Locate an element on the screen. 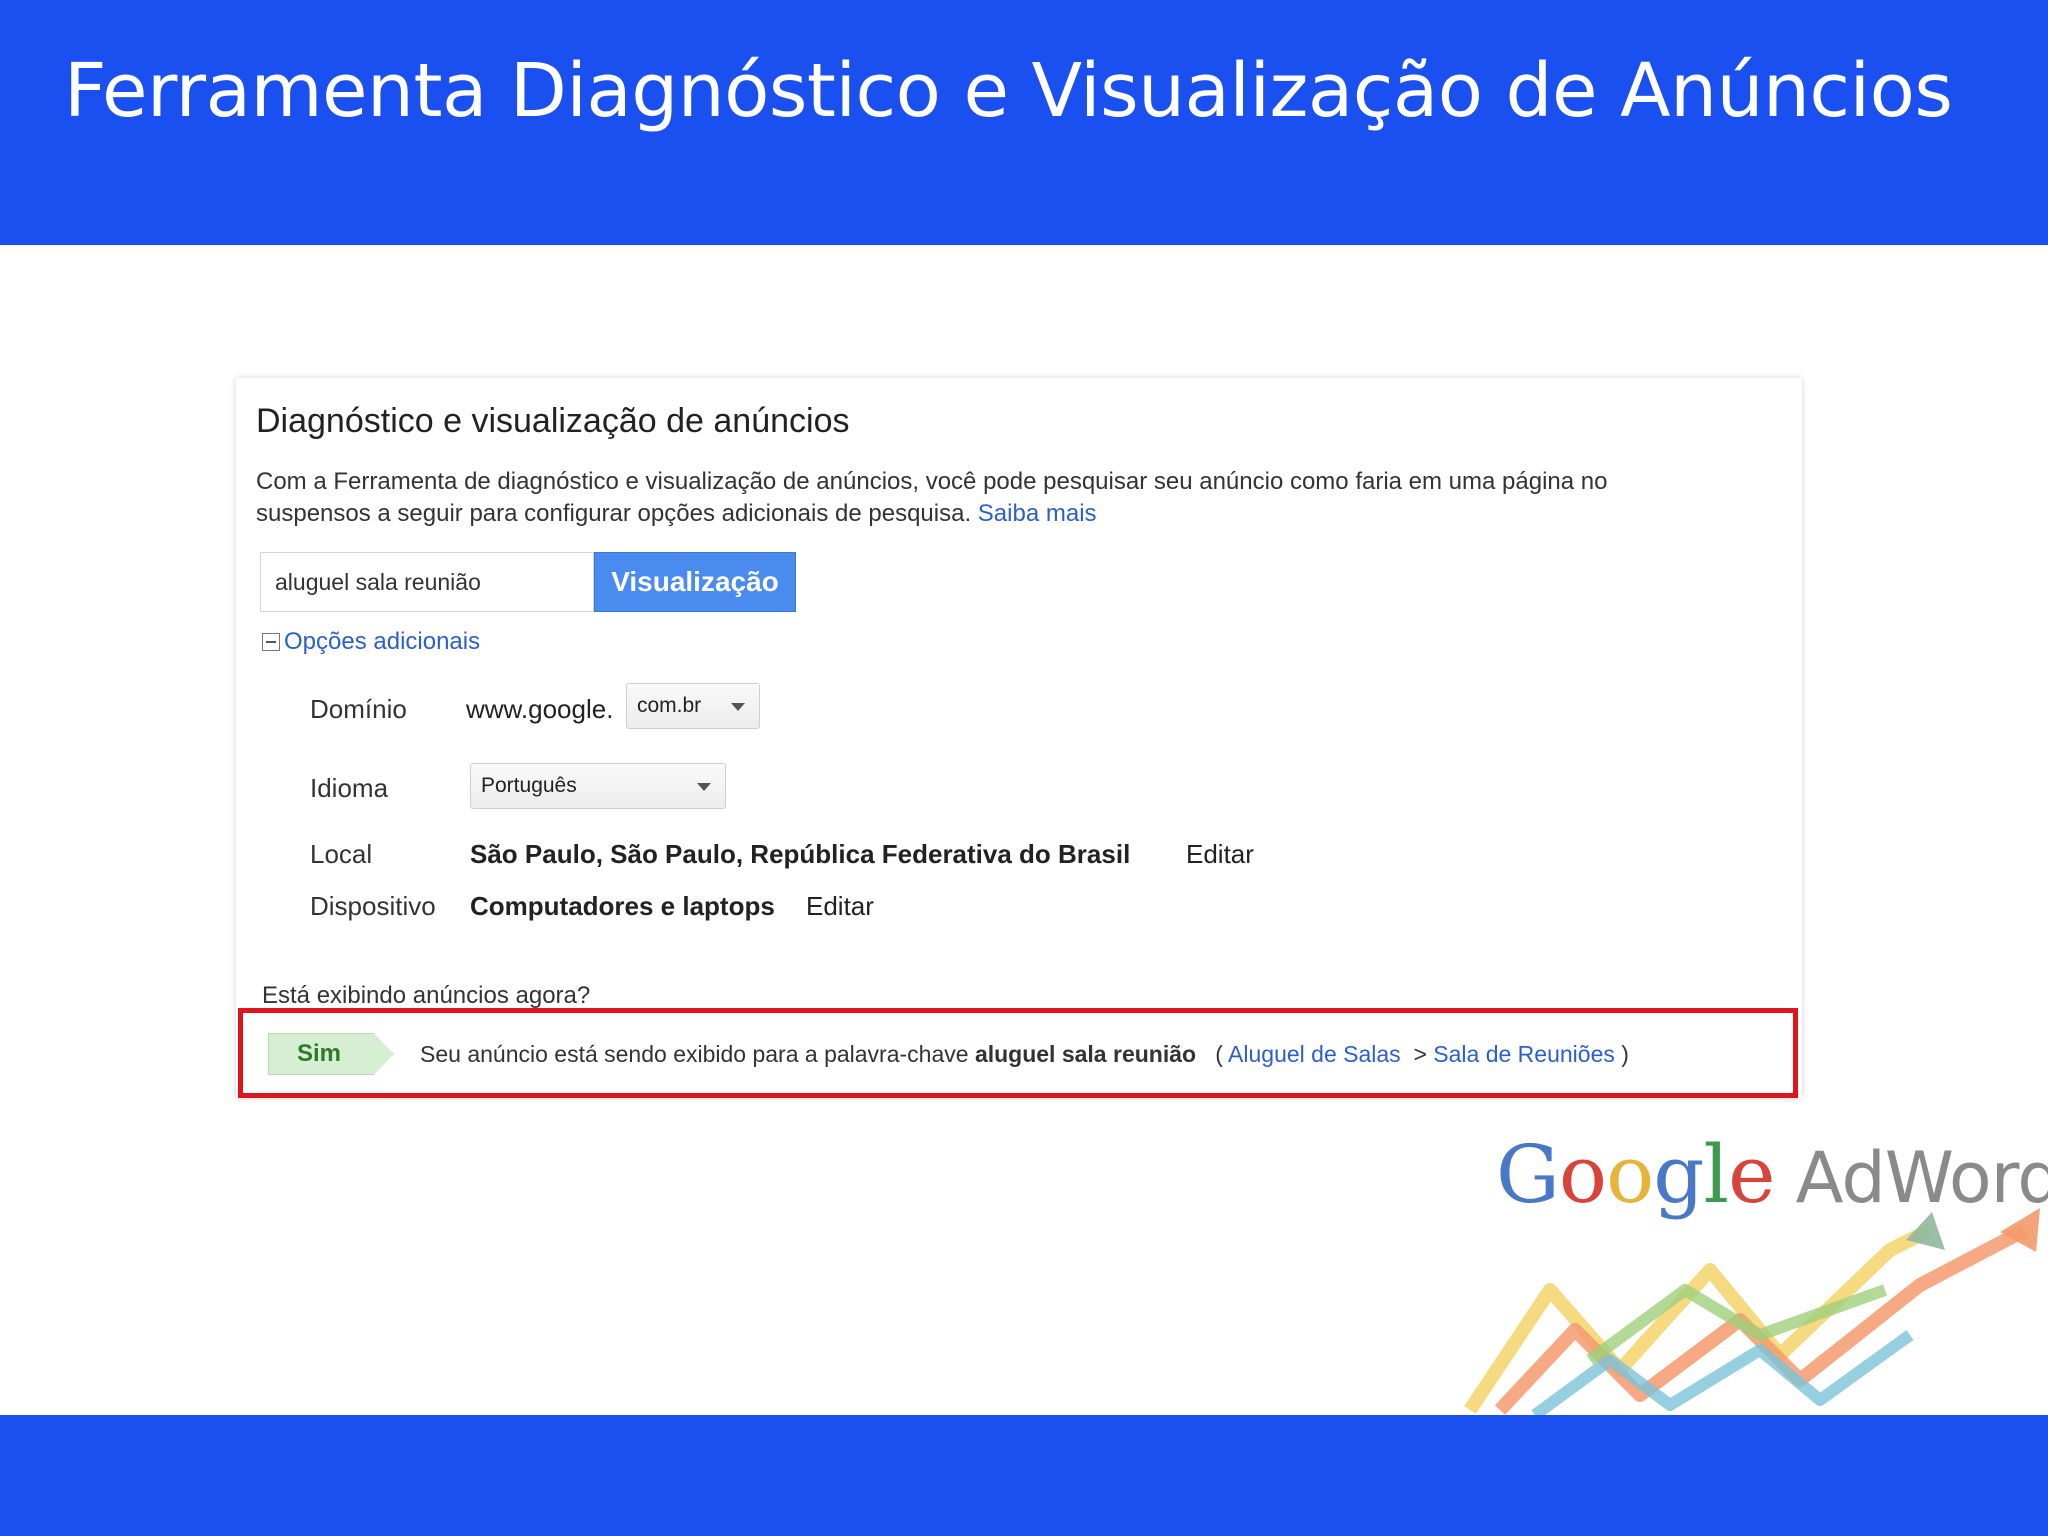  logo-wordmark: Google AdWords is located at coordinates (1772, 1174).